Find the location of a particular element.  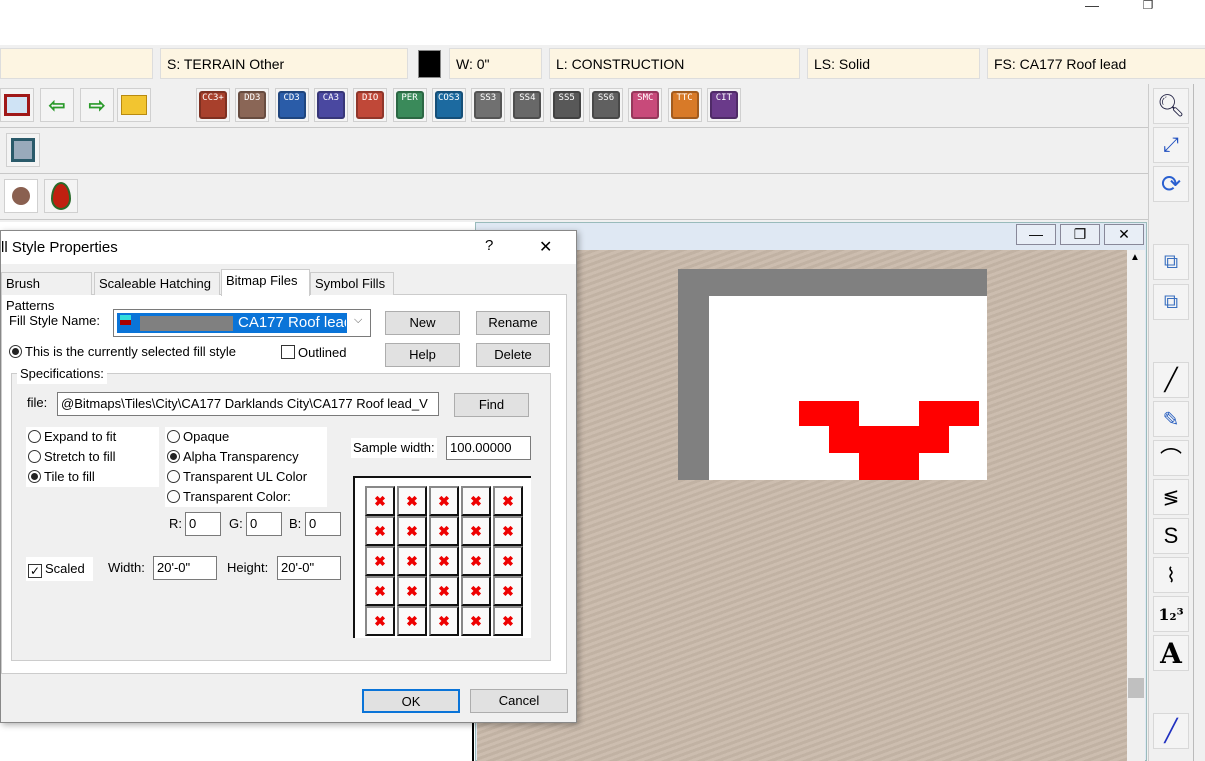

minimize-button: — is located at coordinates (1092, 6).